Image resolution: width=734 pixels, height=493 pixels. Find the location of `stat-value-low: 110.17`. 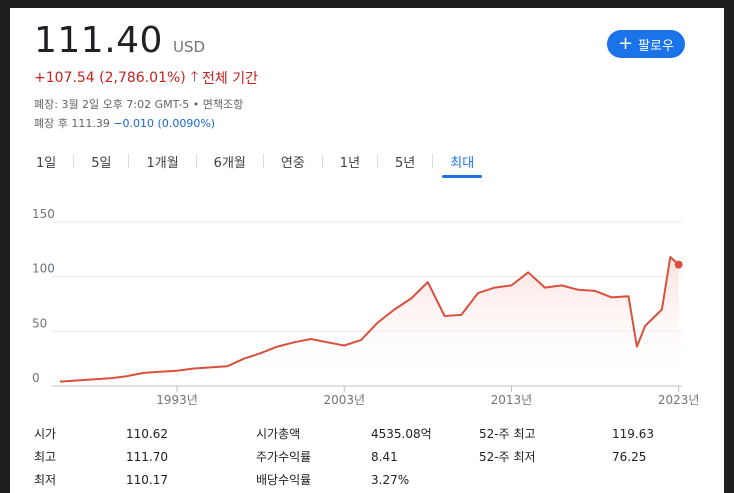

stat-value-low: 110.17 is located at coordinates (147, 479).